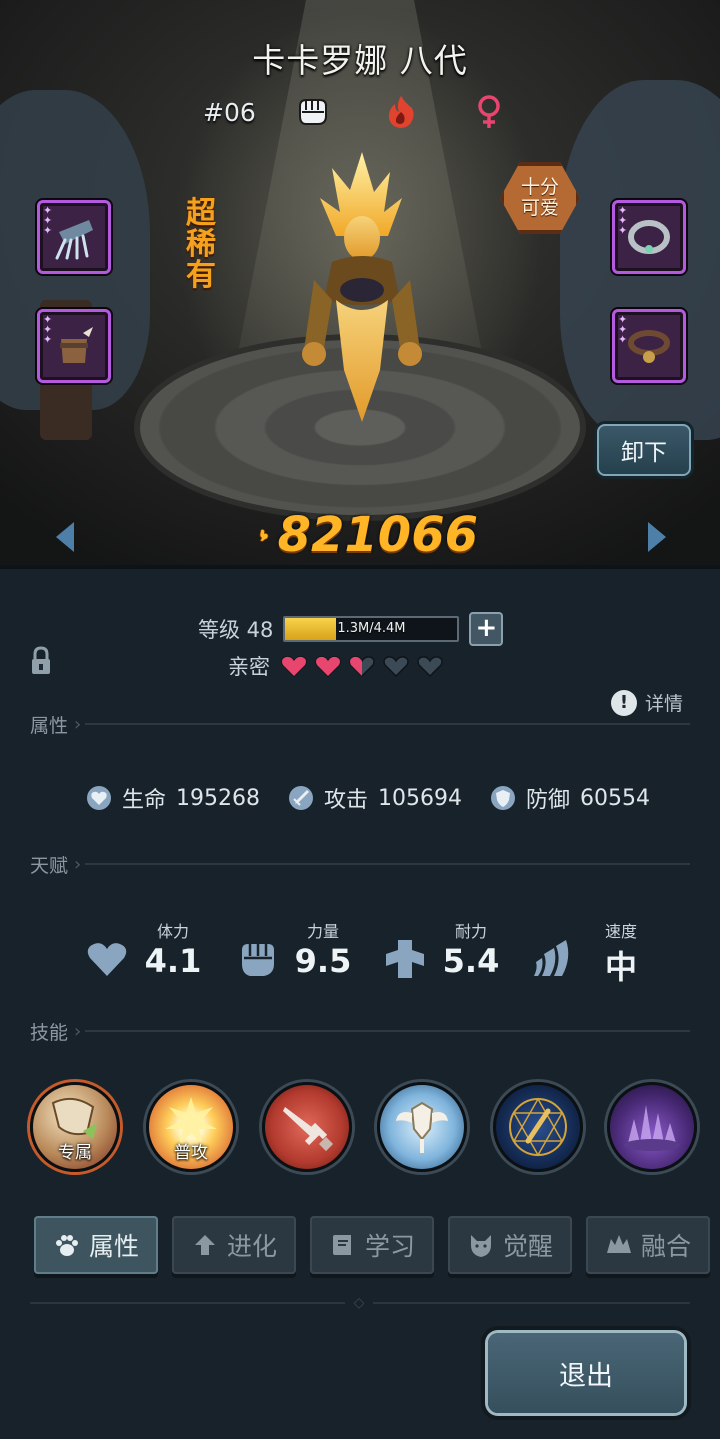 The image size is (720, 1439). What do you see at coordinates (602, 951) in the screenshot?
I see `talent-speed: 速度 中` at bounding box center [602, 951].